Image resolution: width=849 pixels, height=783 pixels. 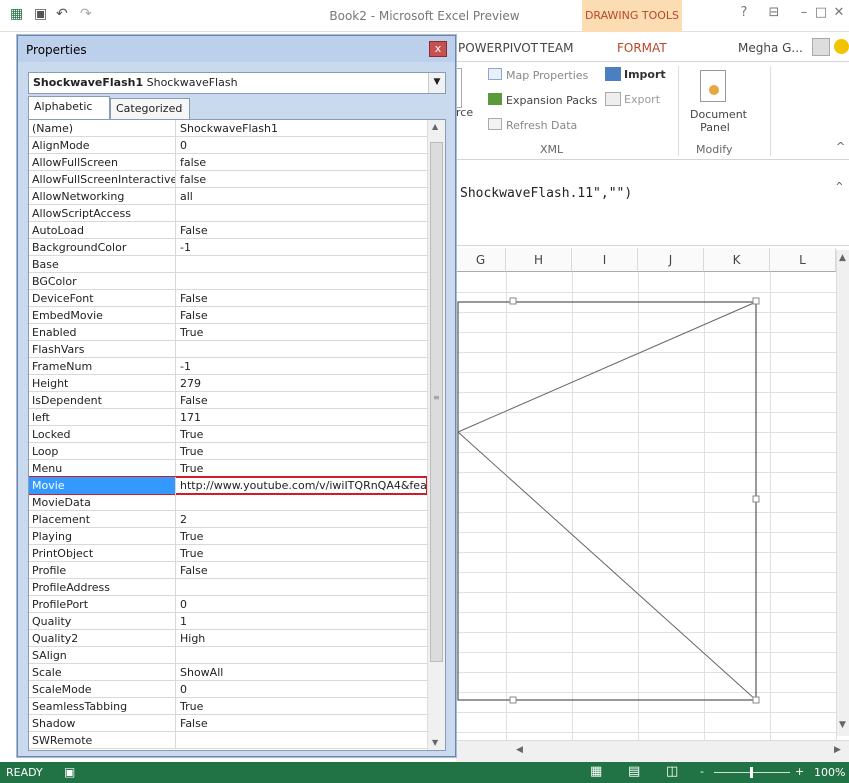 I want to click on property-name: ProfileAddress, so click(x=102, y=587).